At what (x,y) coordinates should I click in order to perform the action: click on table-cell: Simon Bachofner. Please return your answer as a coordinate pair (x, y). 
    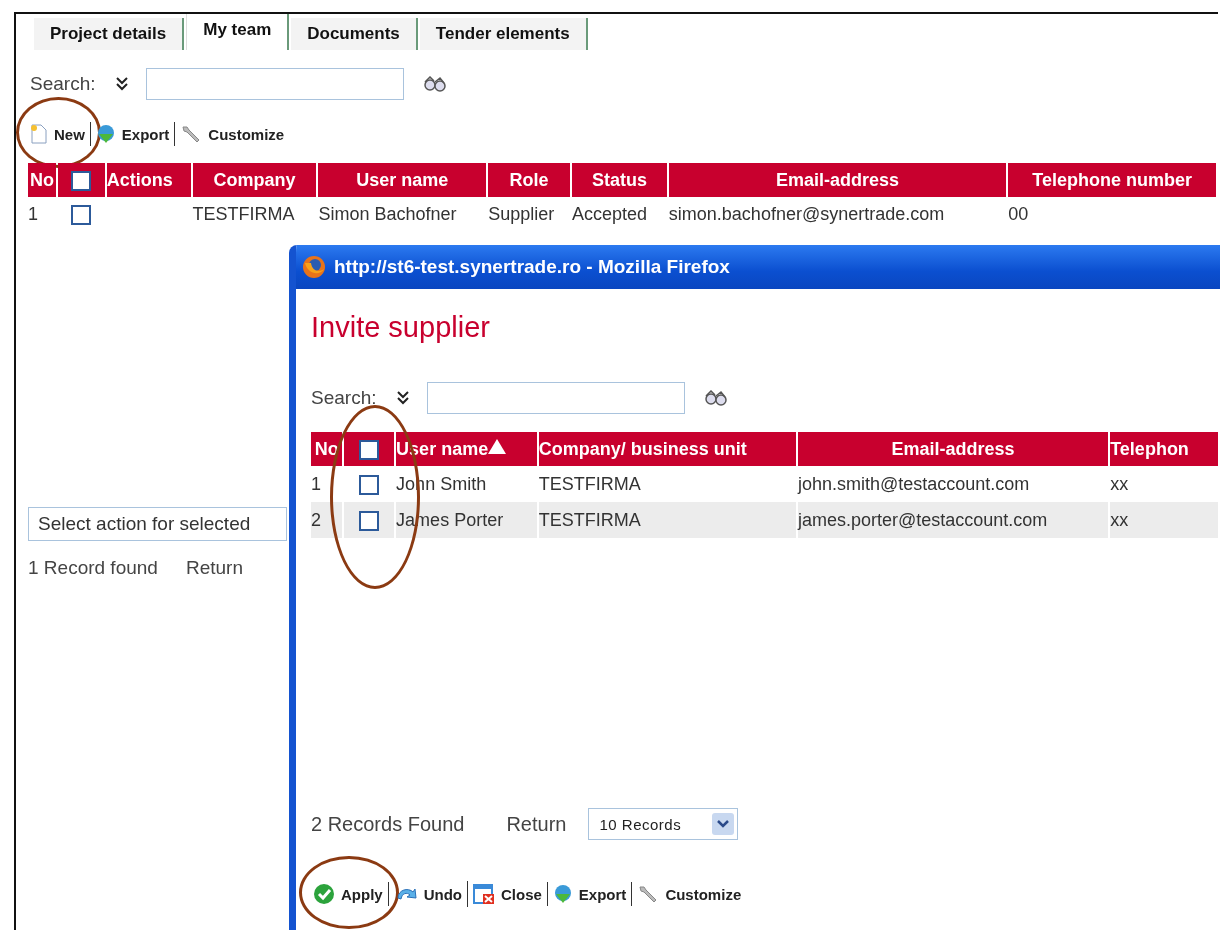
    Looking at the image, I should click on (387, 213).